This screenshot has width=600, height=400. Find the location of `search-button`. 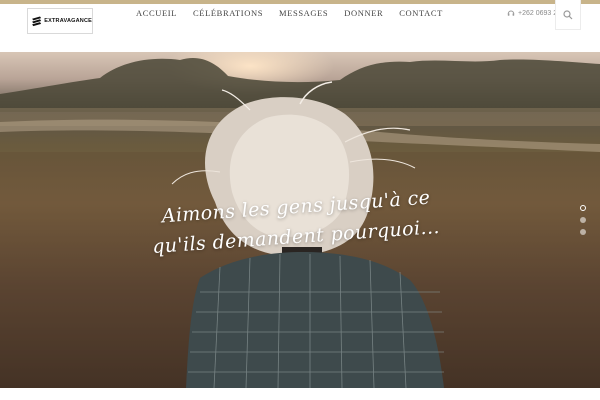

search-button is located at coordinates (568, 15).